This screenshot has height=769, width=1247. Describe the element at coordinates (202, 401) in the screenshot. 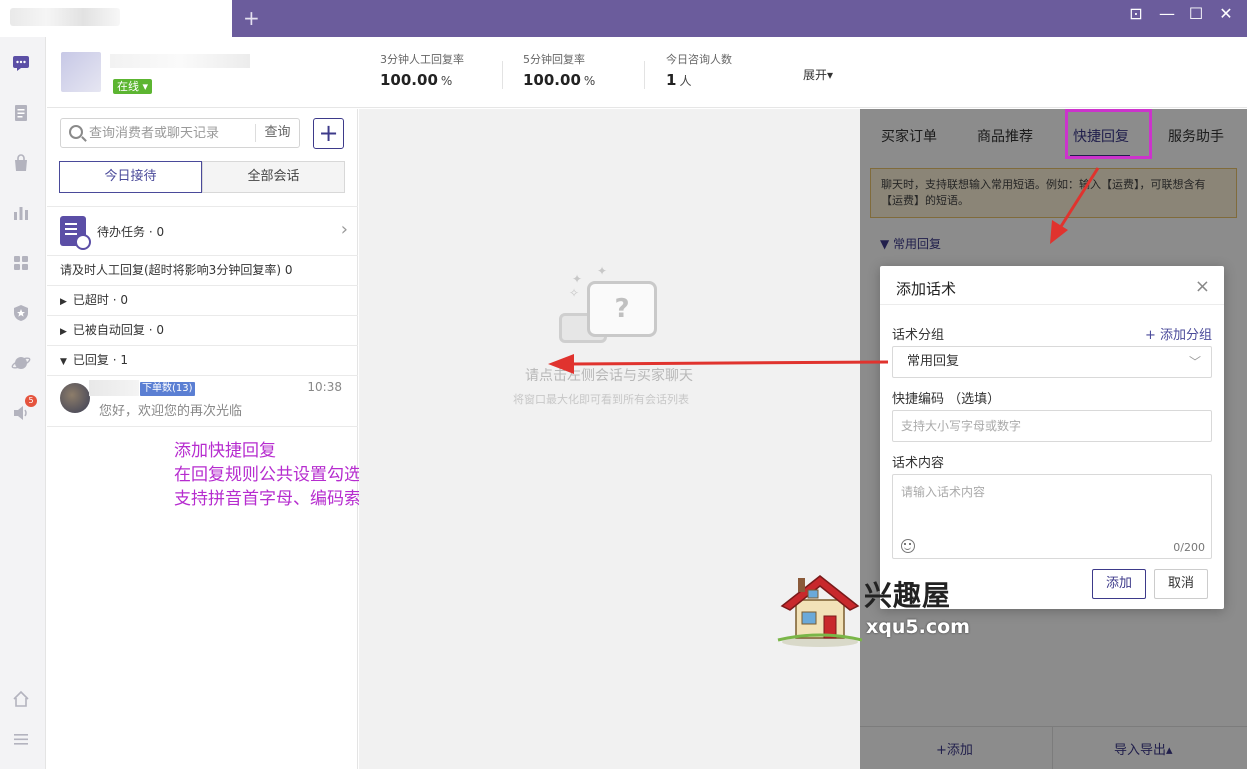

I see `conversation-item: 下单数(13) 10:38 您好，欢迎您的再次光临` at that location.